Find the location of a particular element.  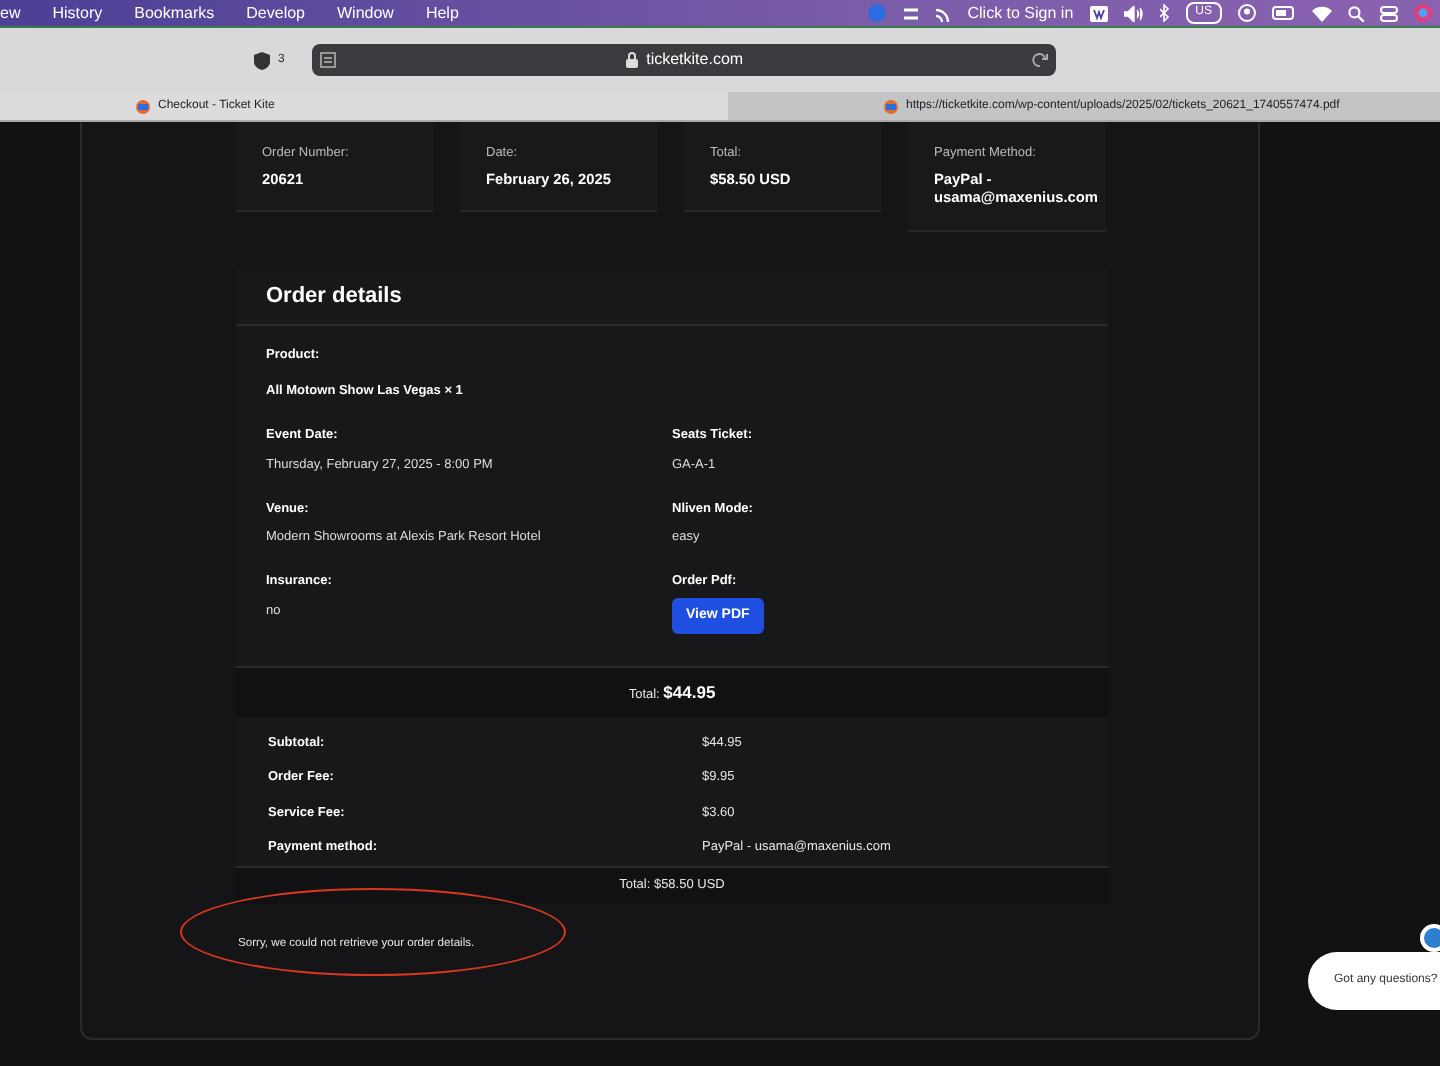

reload-icon is located at coordinates (1040, 60).